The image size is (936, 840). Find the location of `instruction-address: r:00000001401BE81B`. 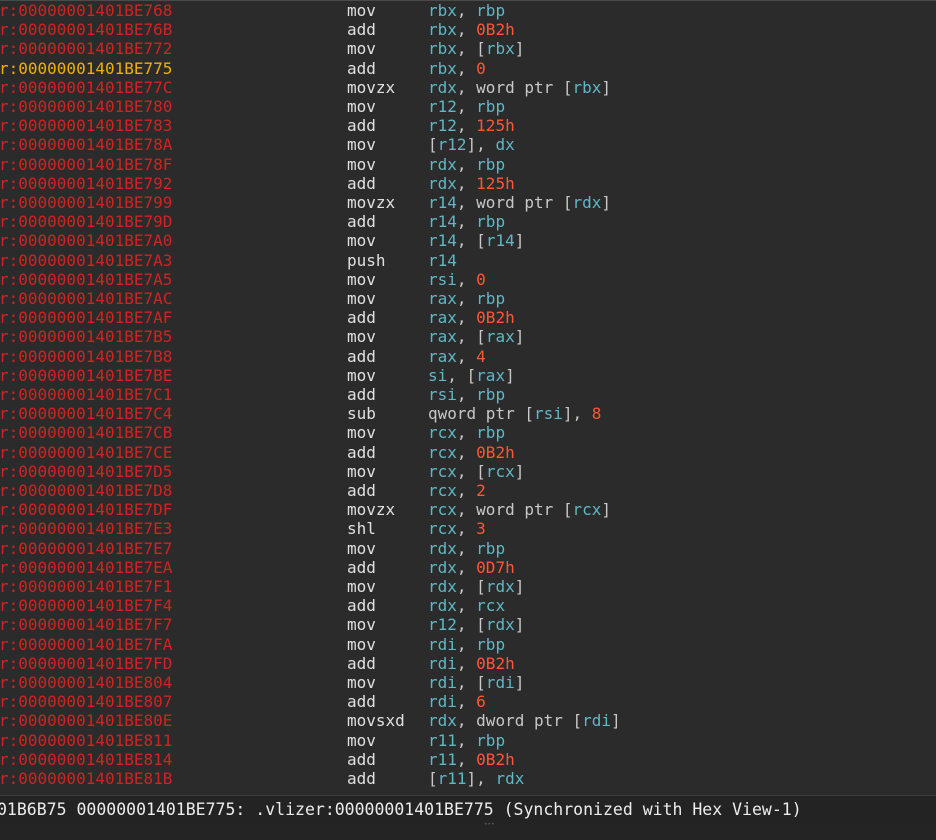

instruction-address: r:00000001401BE81B is located at coordinates (86, 778).